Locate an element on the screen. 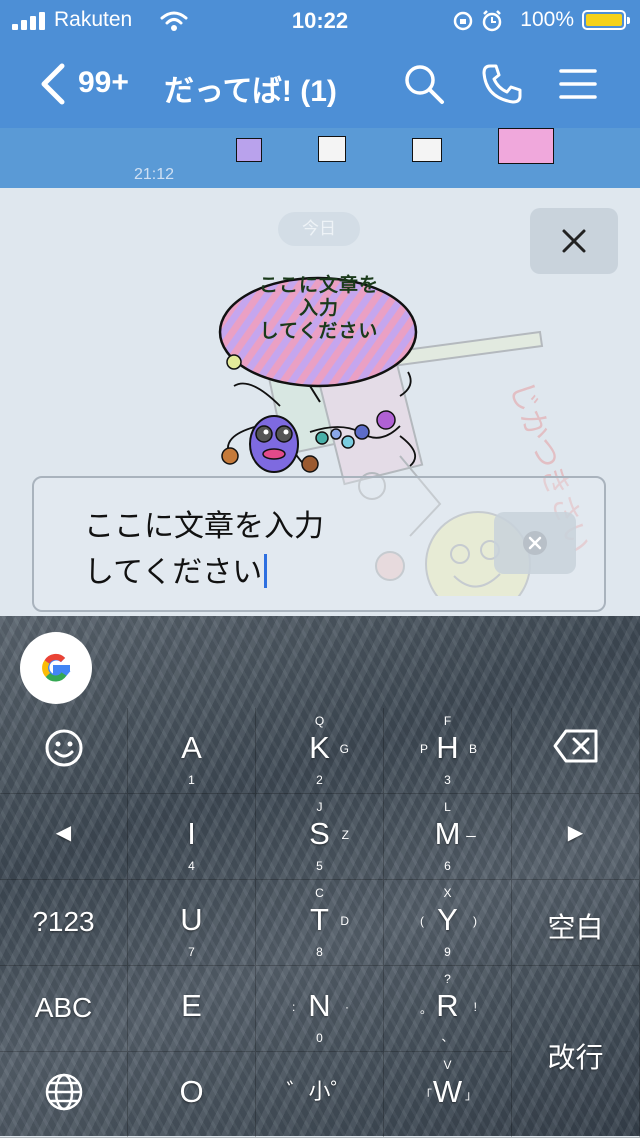 Image resolution: width=640 pixels, height=1138 pixels. key-label: ?123 is located at coordinates (63, 921).